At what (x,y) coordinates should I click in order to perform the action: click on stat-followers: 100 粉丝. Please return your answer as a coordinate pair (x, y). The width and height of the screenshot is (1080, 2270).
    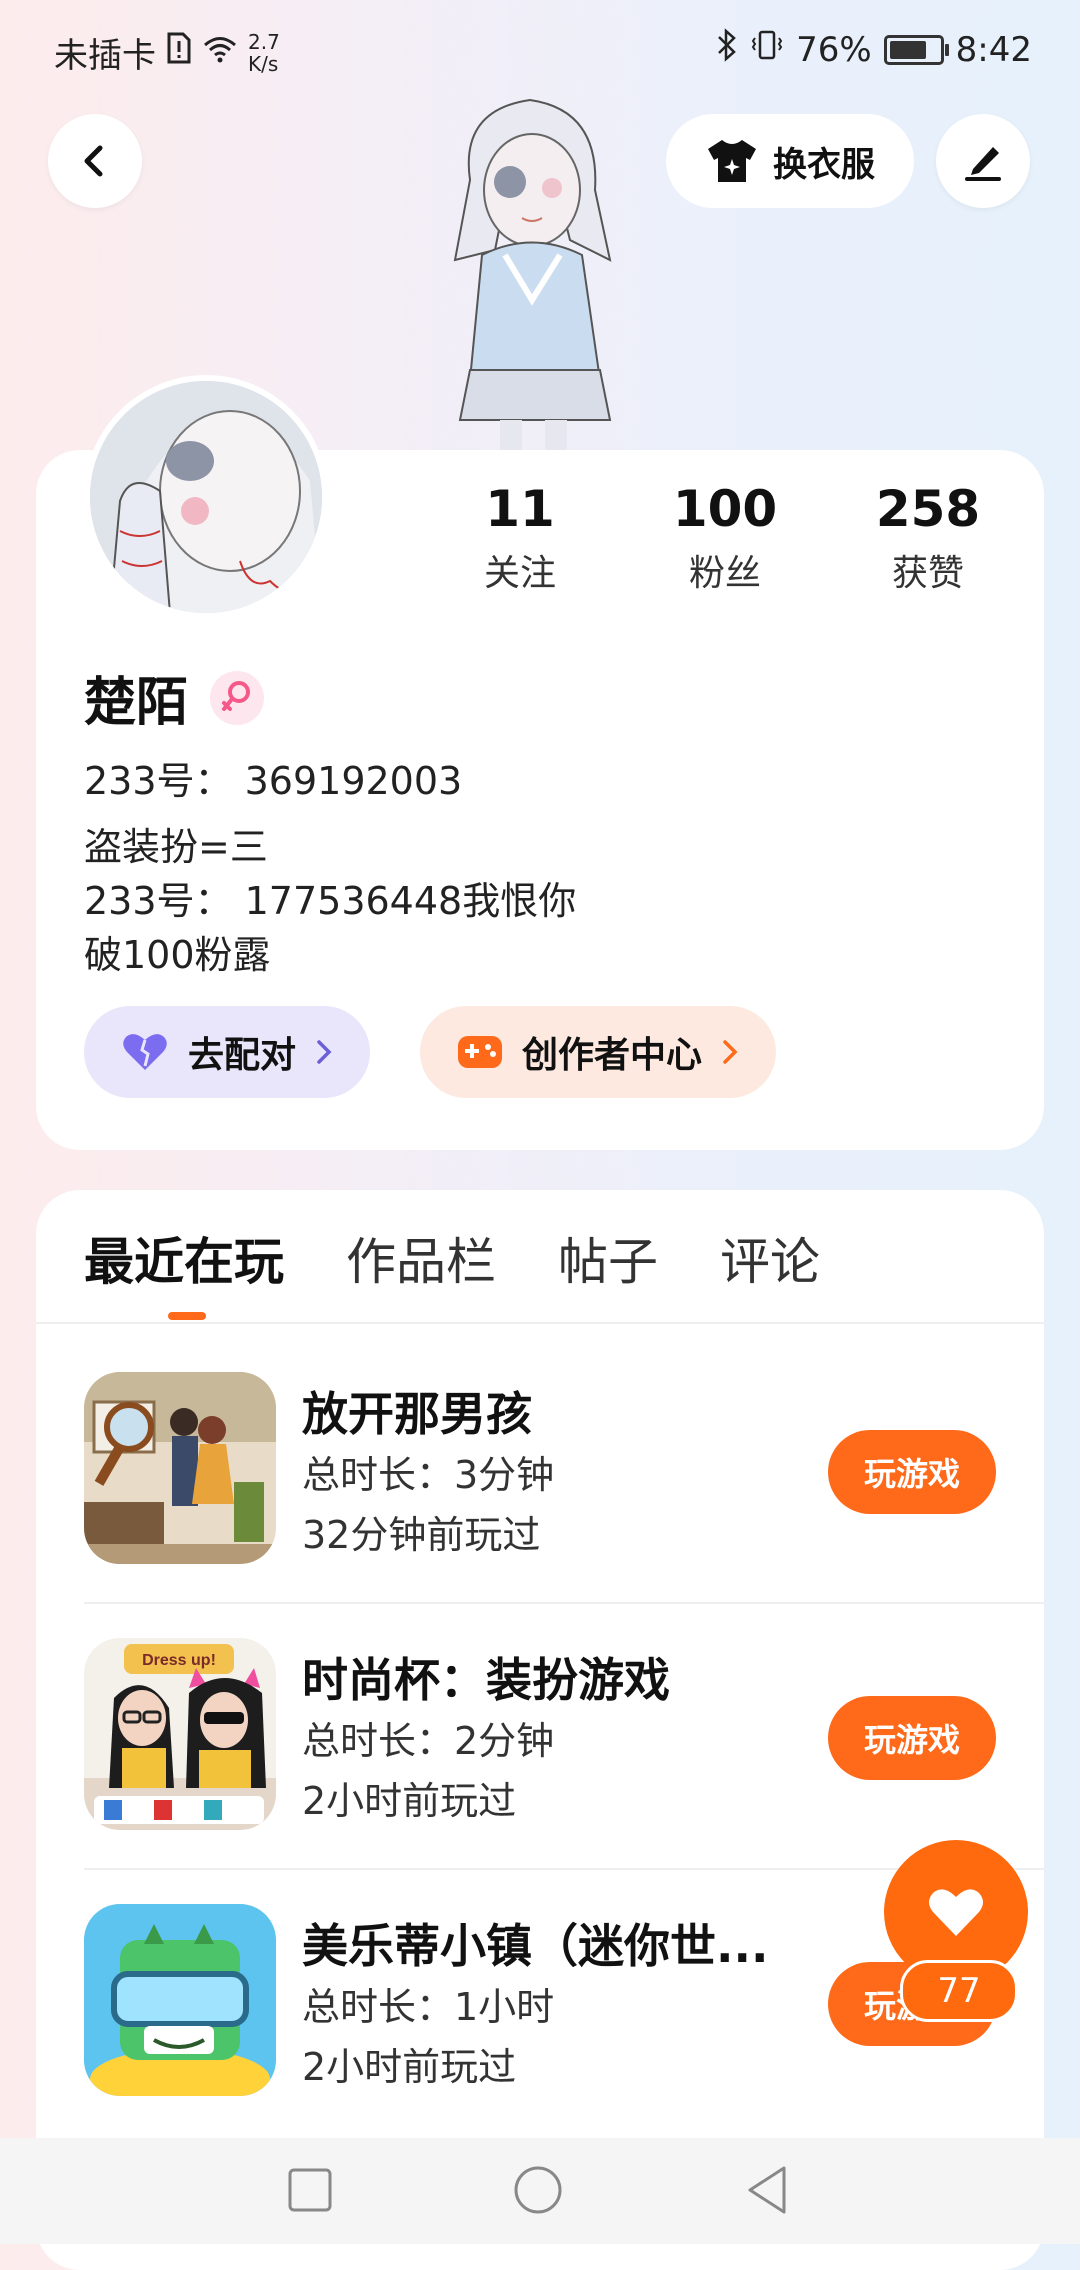
    Looking at the image, I should click on (725, 538).